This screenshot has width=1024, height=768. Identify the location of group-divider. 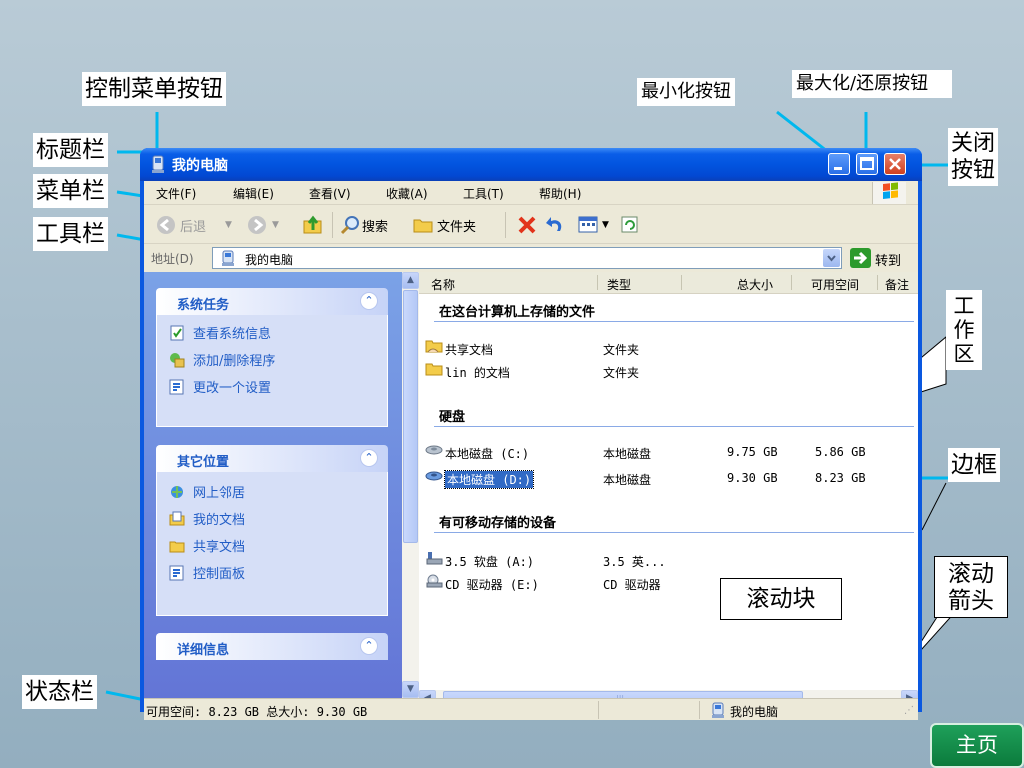
(674, 426).